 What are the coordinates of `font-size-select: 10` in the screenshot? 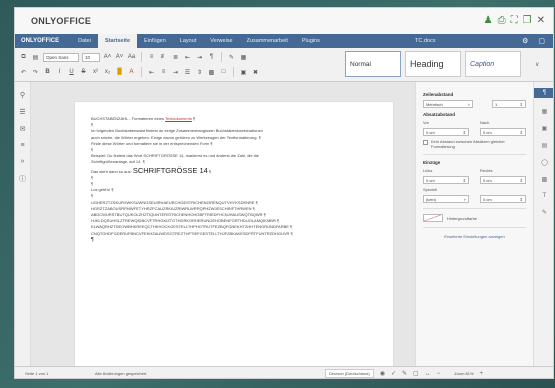 It's located at (91, 57).